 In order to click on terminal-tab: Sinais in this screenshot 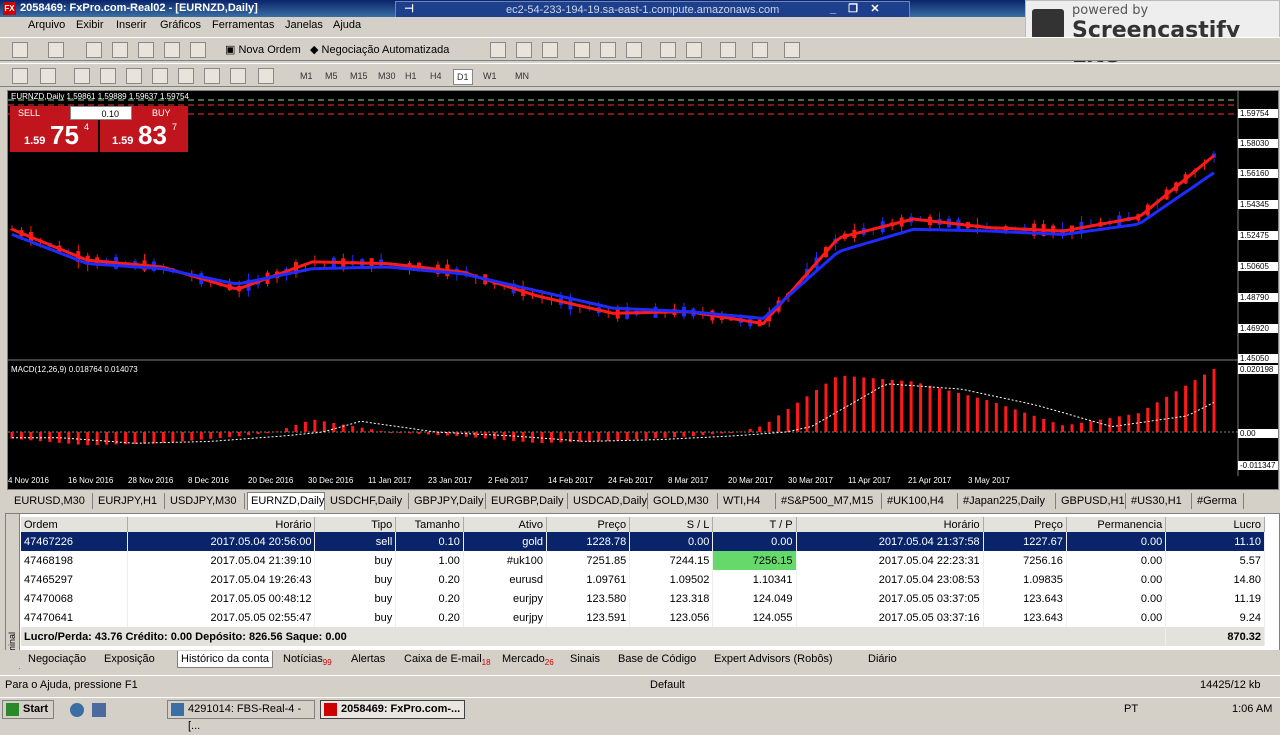, I will do `click(585, 659)`.